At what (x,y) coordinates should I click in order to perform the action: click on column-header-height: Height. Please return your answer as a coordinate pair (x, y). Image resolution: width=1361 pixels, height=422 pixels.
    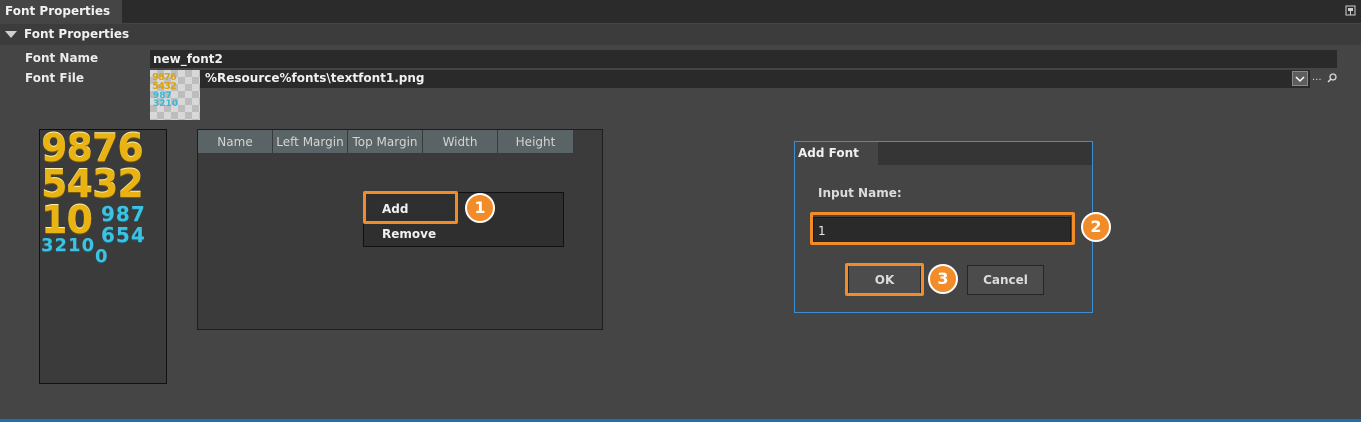
    Looking at the image, I should click on (536, 142).